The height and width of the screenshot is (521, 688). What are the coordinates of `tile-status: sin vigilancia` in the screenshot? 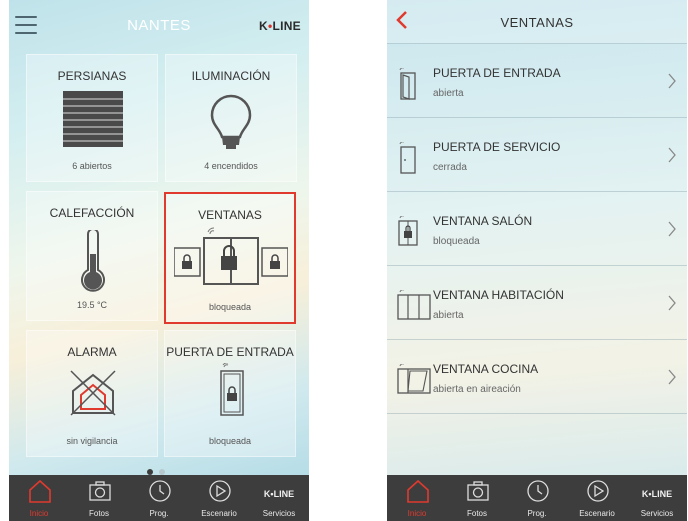 It's located at (92, 441).